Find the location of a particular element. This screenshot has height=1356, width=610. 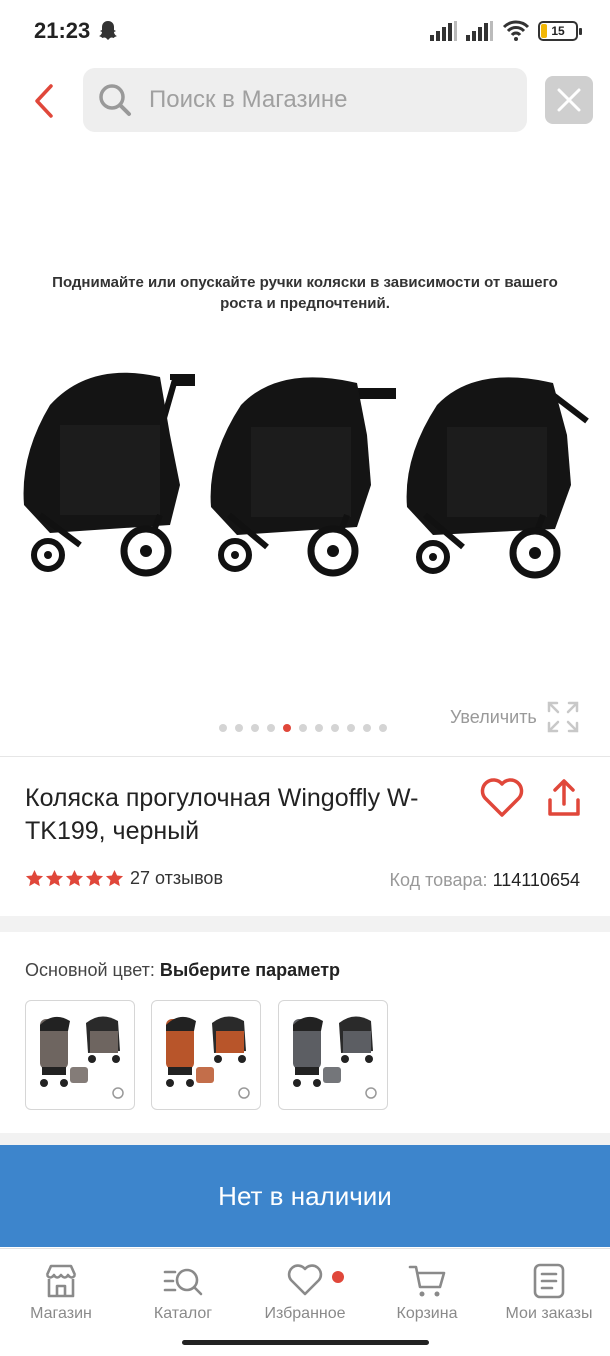

search-icon is located at coordinates (115, 100).